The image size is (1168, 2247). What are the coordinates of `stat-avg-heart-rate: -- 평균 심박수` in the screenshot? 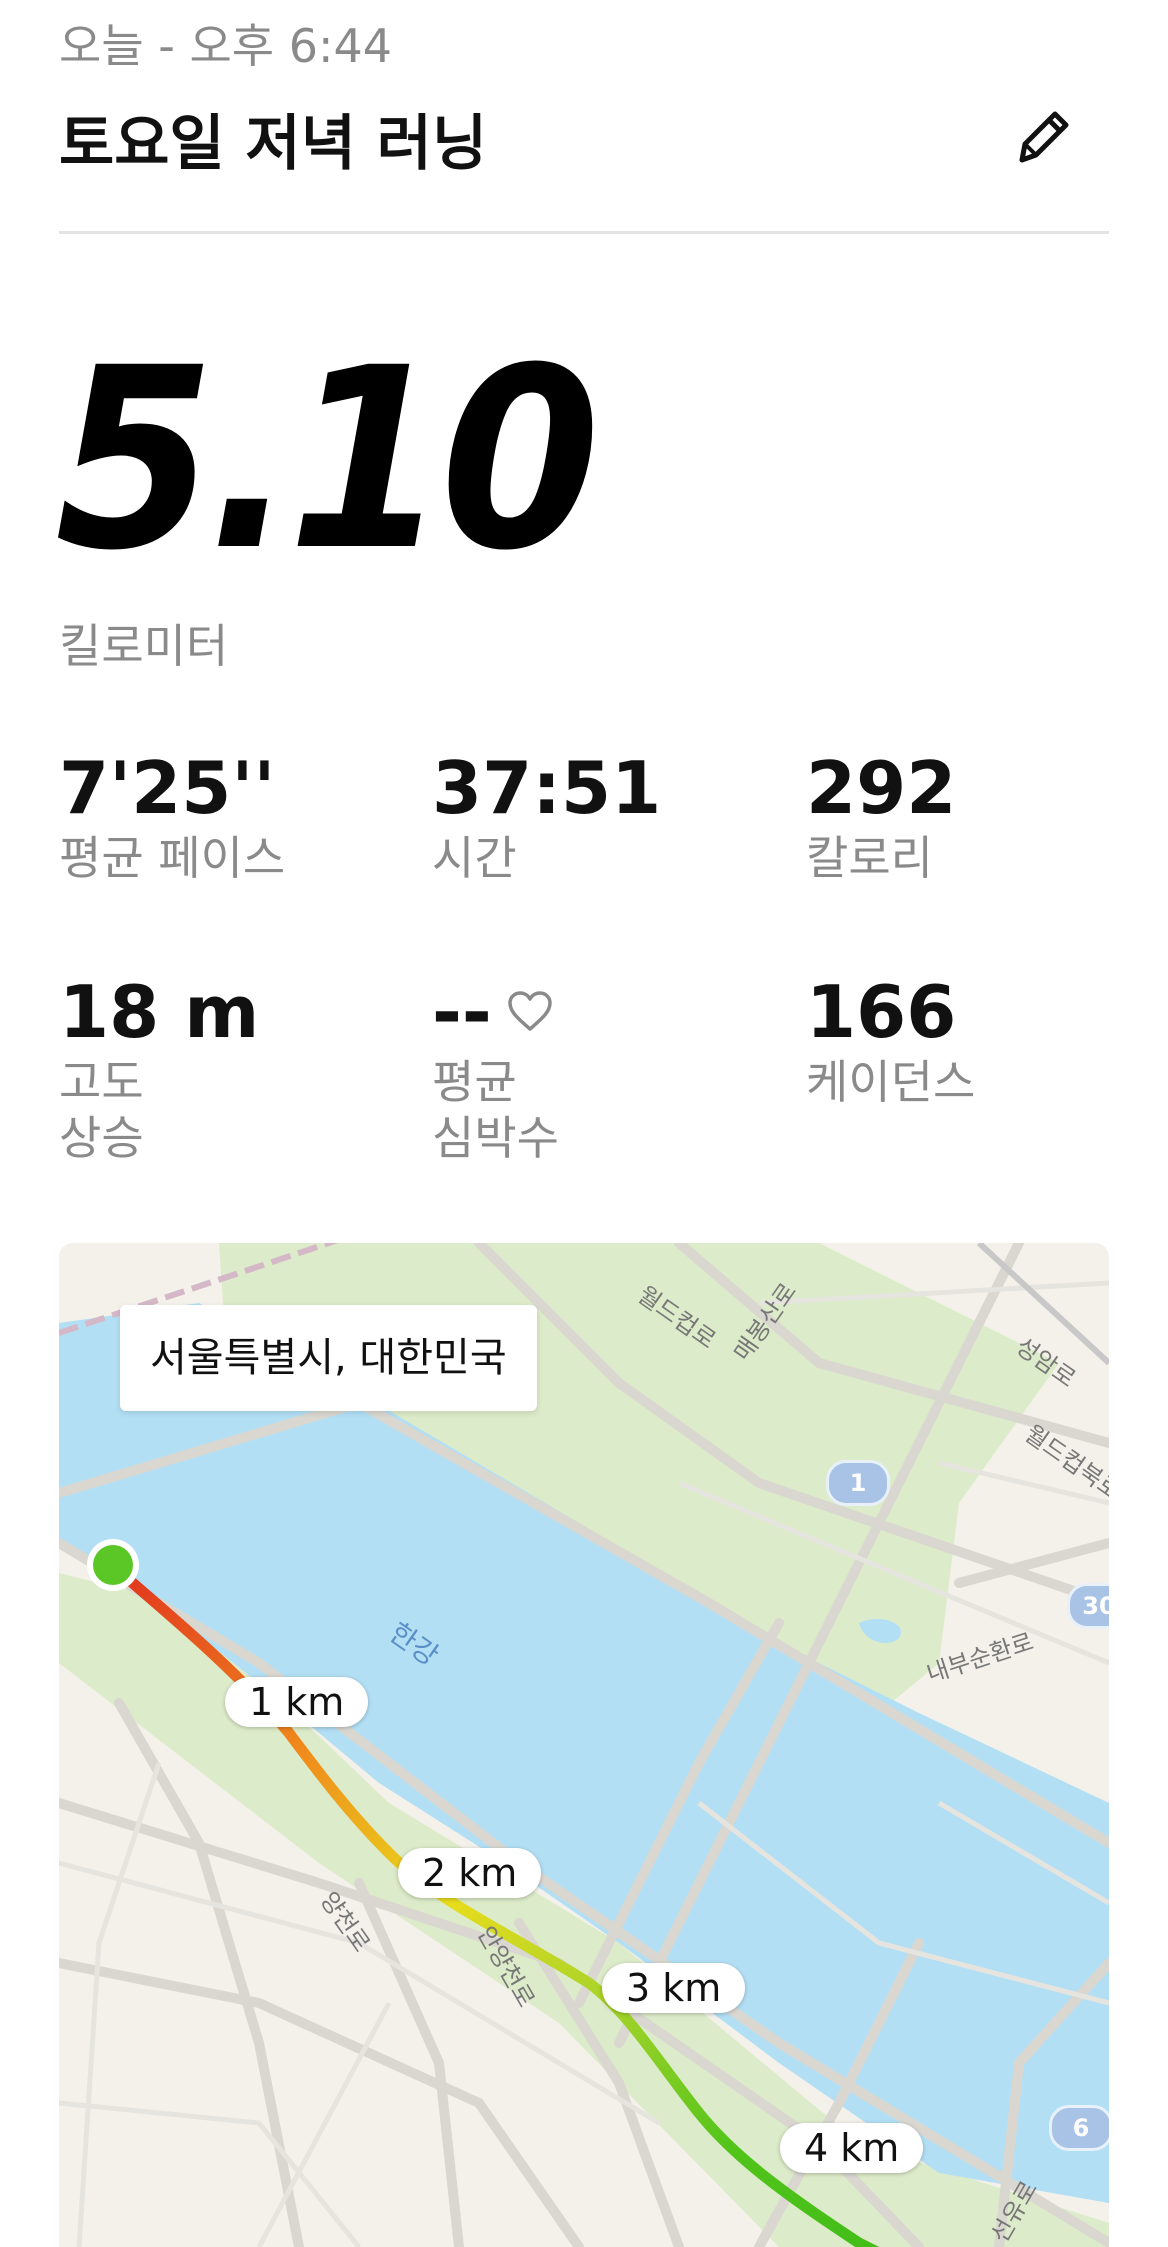 It's located at (495, 1069).